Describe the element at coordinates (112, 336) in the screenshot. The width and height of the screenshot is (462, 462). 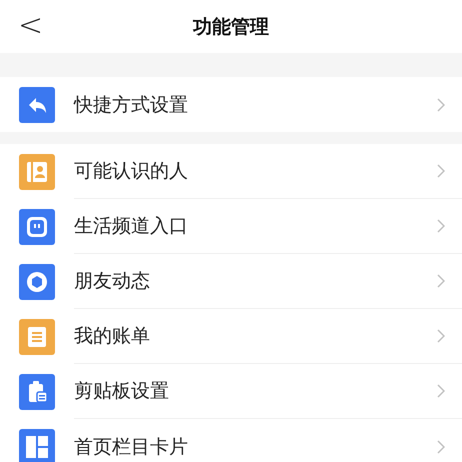
I see `row-label: 我的账单` at that location.